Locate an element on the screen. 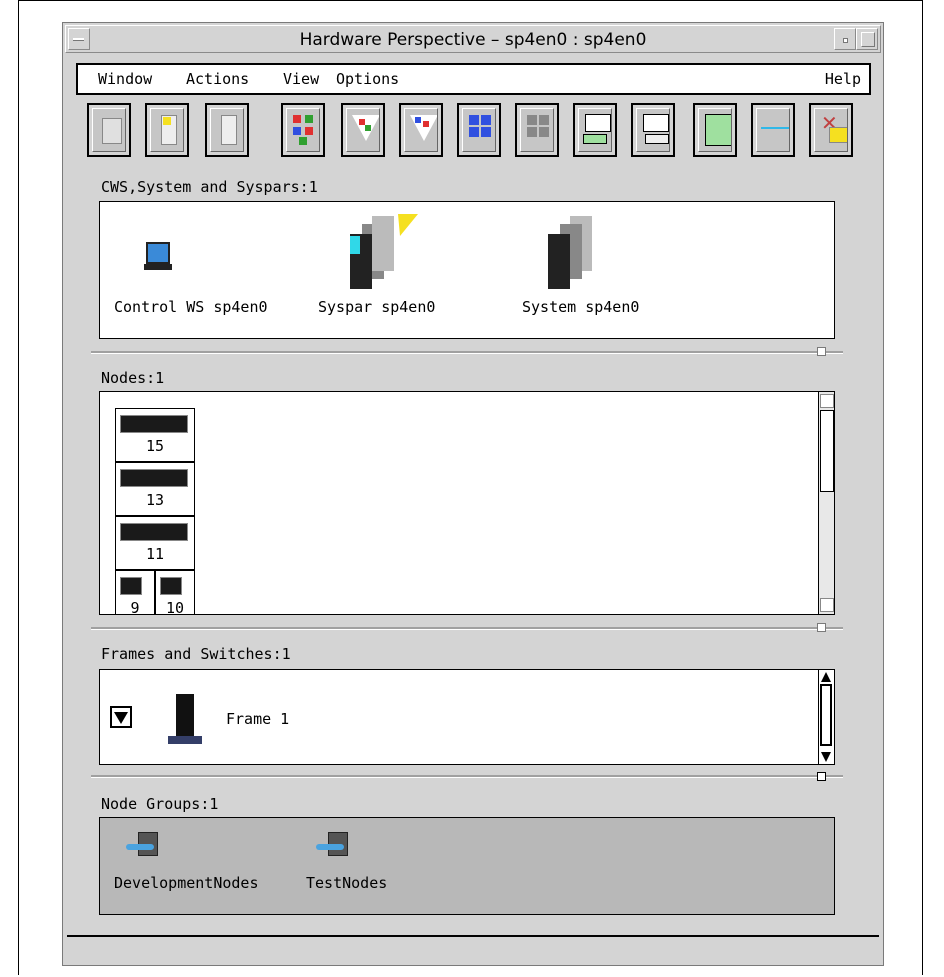 The height and width of the screenshot is (977, 944). cws-section-label: CWS,System and Syspars:1 is located at coordinates (209, 187).